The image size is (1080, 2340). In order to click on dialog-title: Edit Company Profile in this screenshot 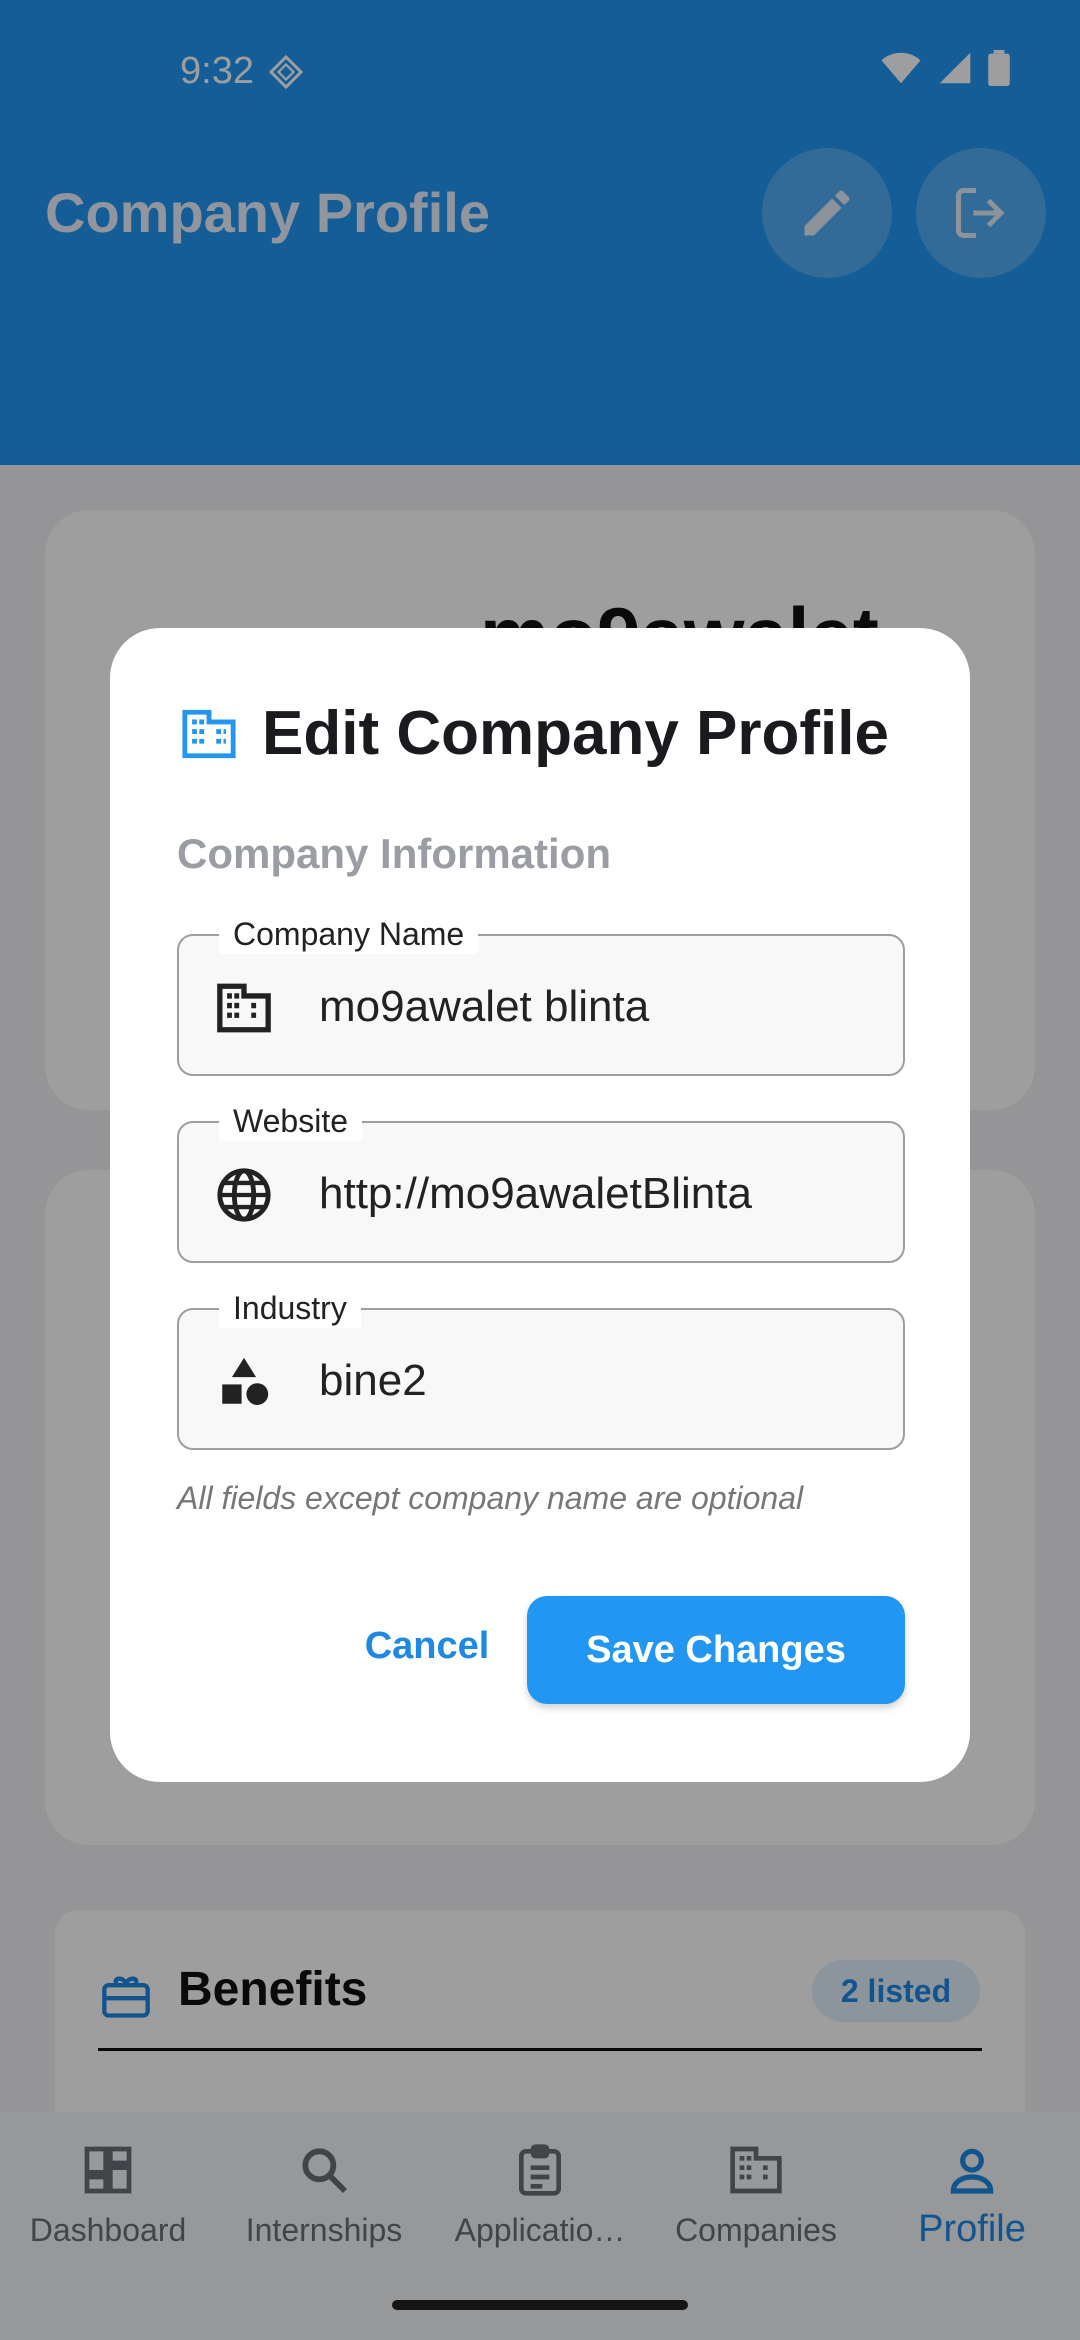, I will do `click(575, 733)`.